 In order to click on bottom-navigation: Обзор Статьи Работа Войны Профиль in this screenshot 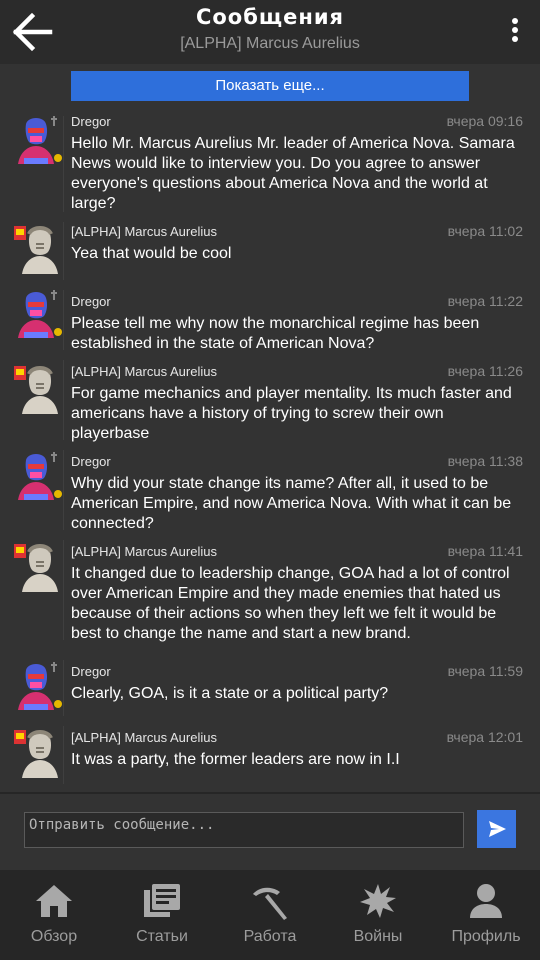, I will do `click(270, 915)`.